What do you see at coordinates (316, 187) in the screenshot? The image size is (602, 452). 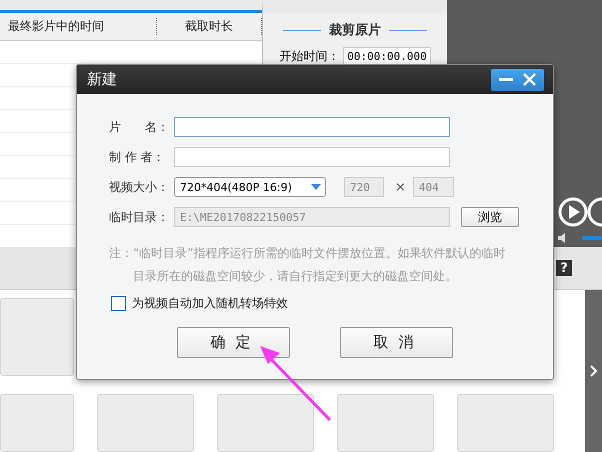 I see `caret-icon` at bounding box center [316, 187].